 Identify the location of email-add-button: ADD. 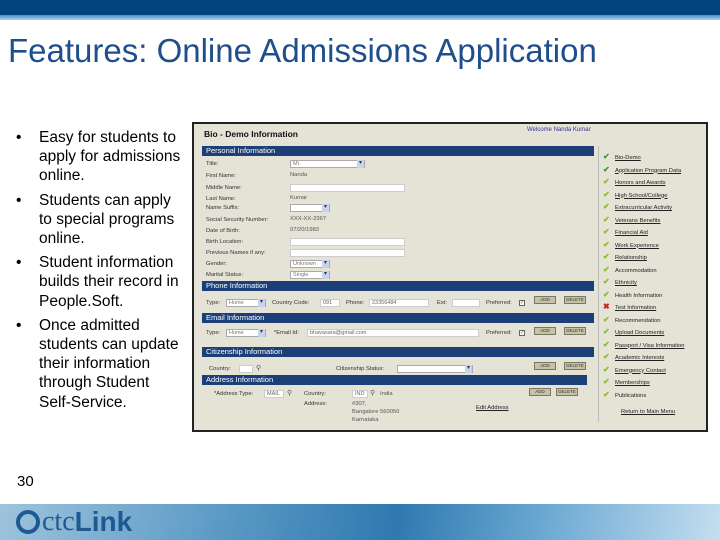
(545, 331).